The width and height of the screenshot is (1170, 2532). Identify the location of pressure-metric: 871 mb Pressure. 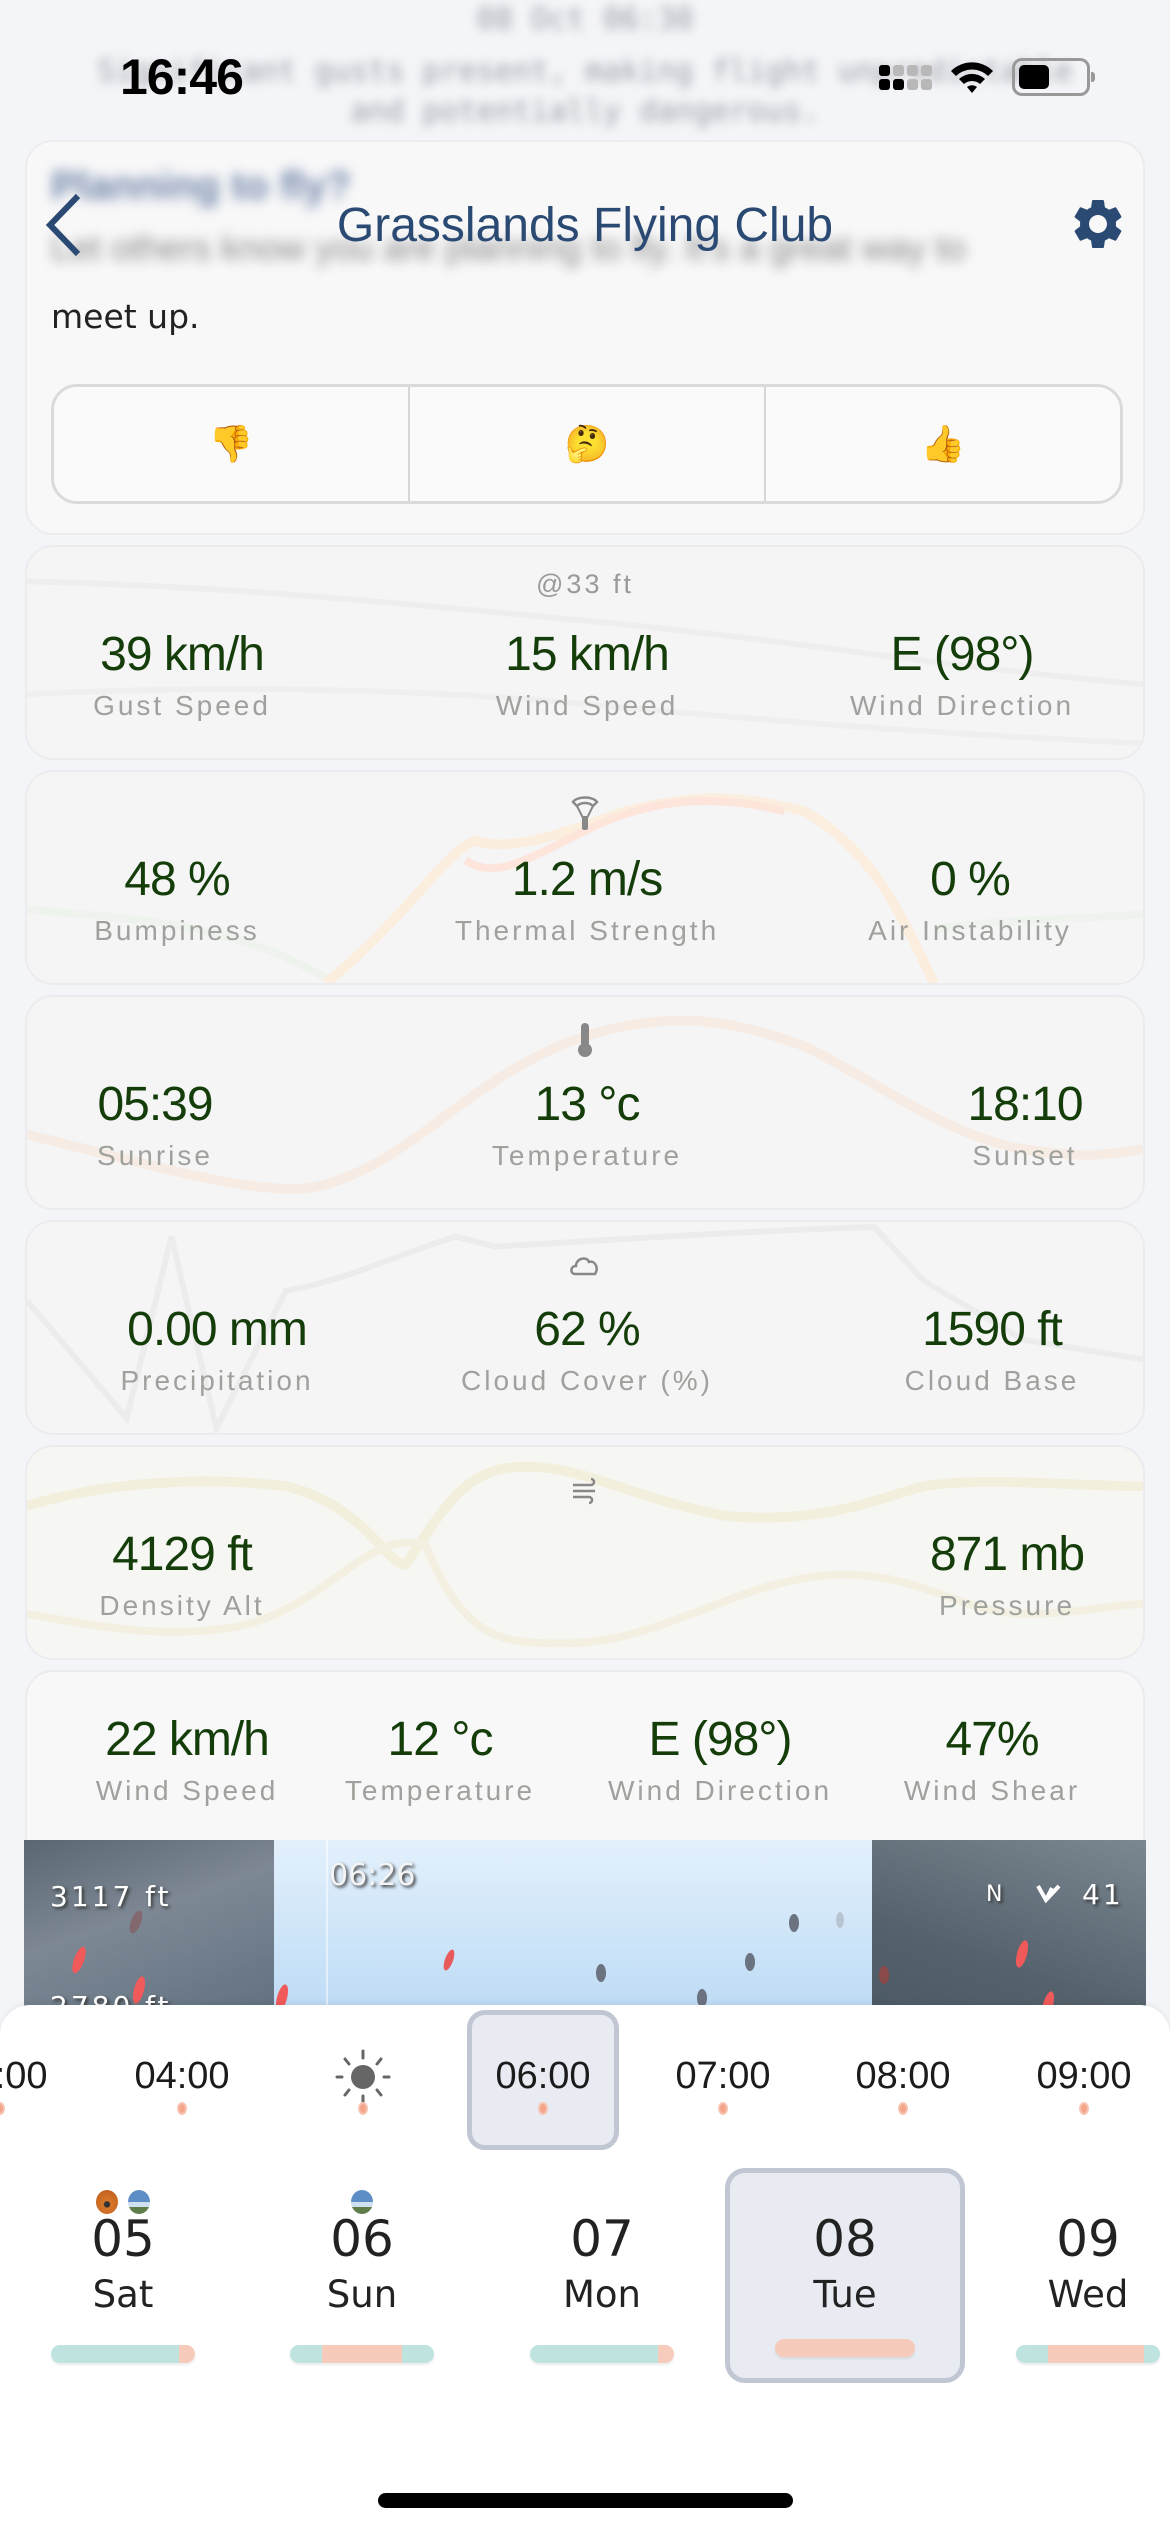
(1007, 1574).